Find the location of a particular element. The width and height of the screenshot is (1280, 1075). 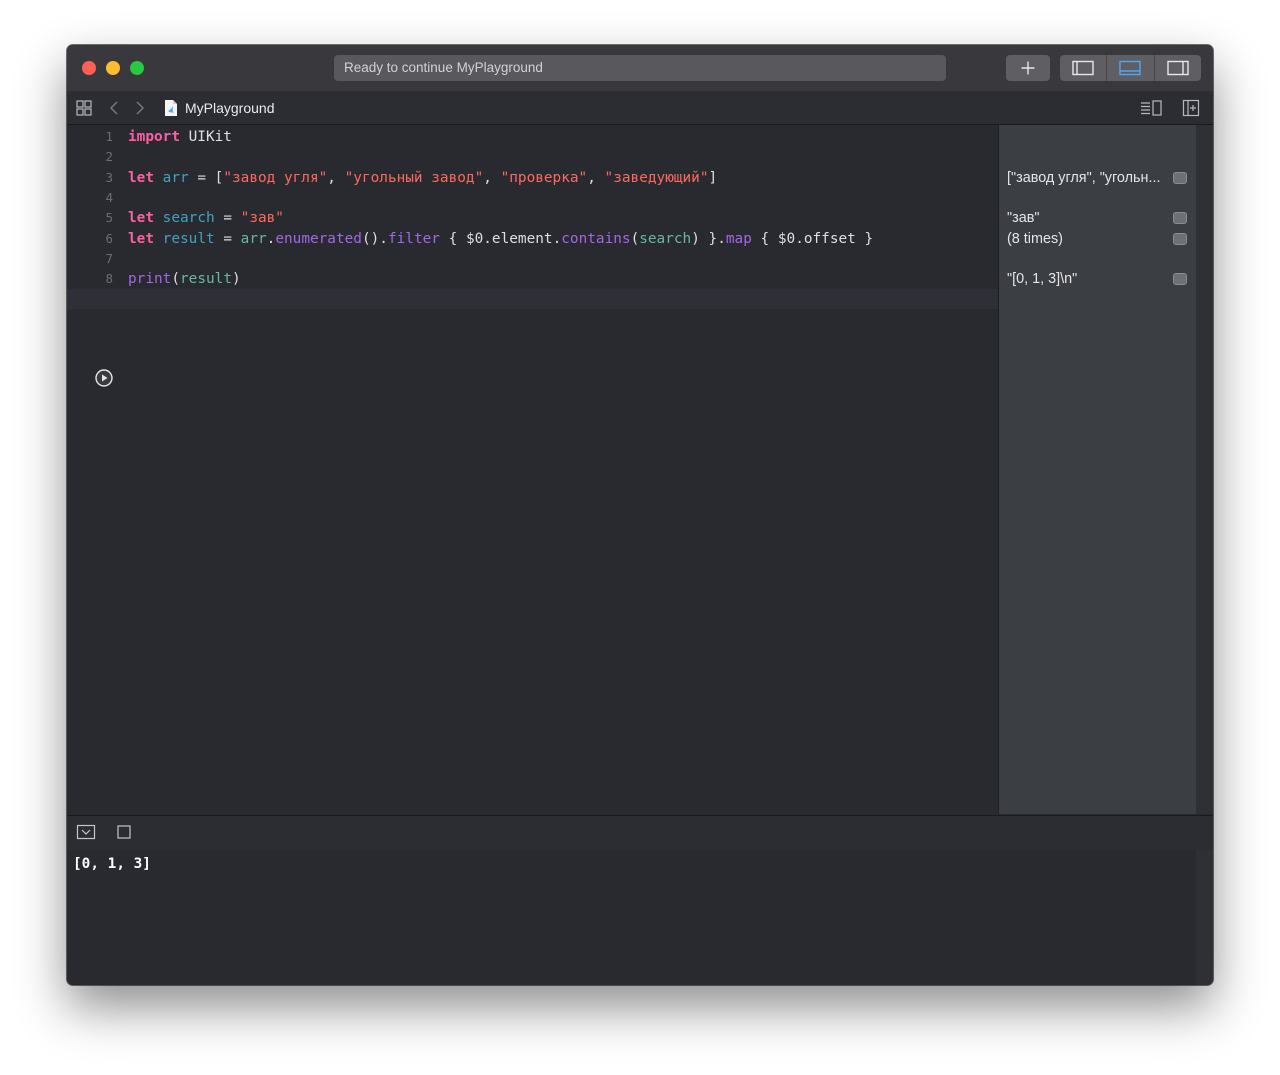

add-editor-button is located at coordinates (1191, 107).